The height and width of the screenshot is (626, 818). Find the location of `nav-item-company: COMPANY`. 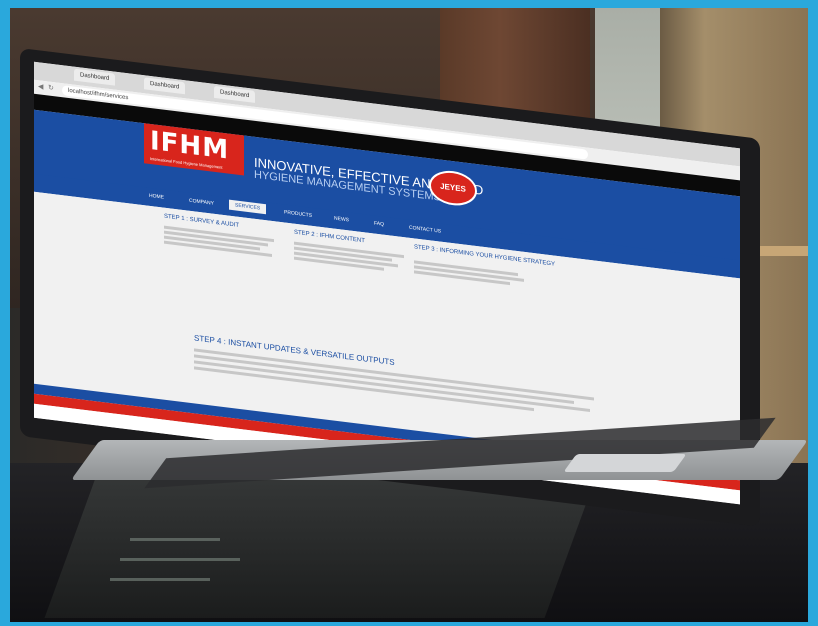

nav-item-company: COMPANY is located at coordinates (201, 202).